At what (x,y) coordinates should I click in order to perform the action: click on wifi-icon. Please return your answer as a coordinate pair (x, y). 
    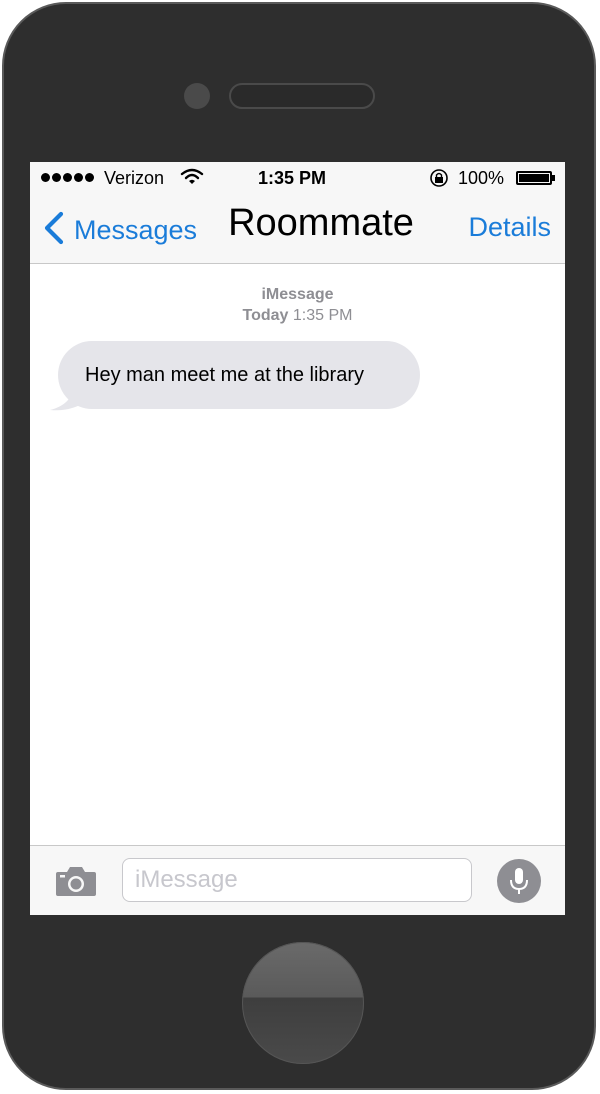
    Looking at the image, I should click on (192, 179).